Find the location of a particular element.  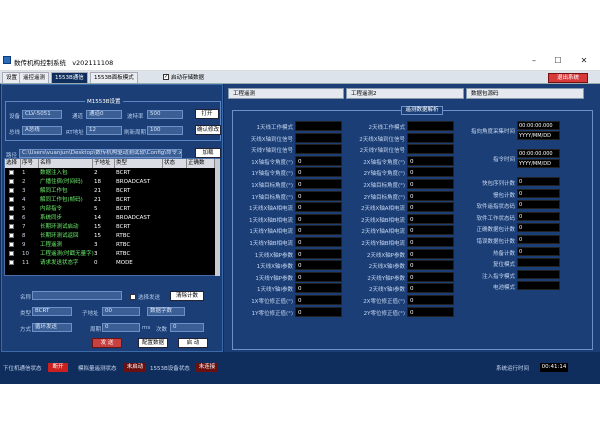

table-row: 7 长期环测试启动 15 BCRT is located at coordinates (110, 227).